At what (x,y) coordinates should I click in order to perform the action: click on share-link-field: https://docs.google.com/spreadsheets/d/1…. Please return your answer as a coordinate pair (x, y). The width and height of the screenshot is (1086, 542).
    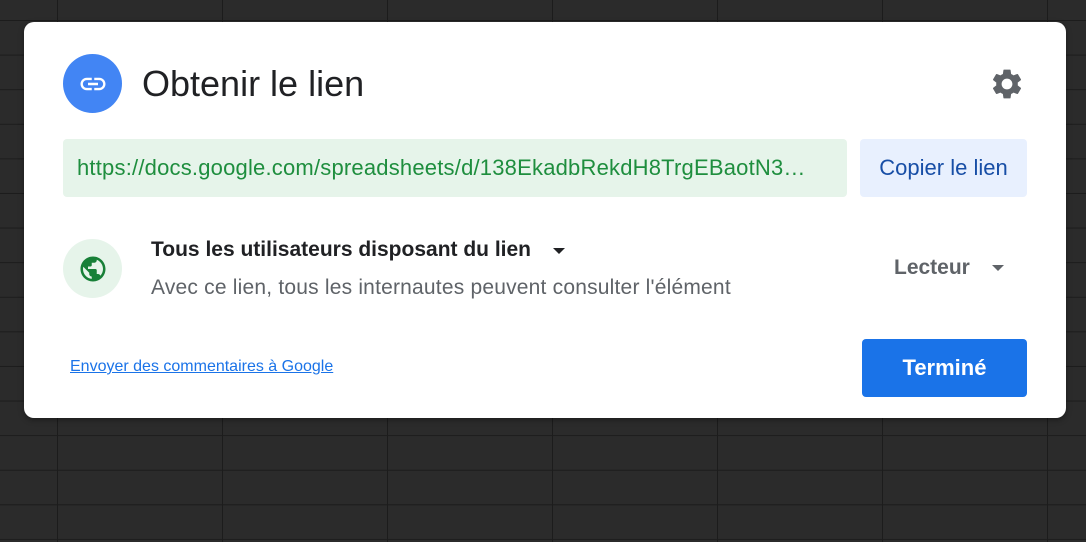
    Looking at the image, I should click on (455, 168).